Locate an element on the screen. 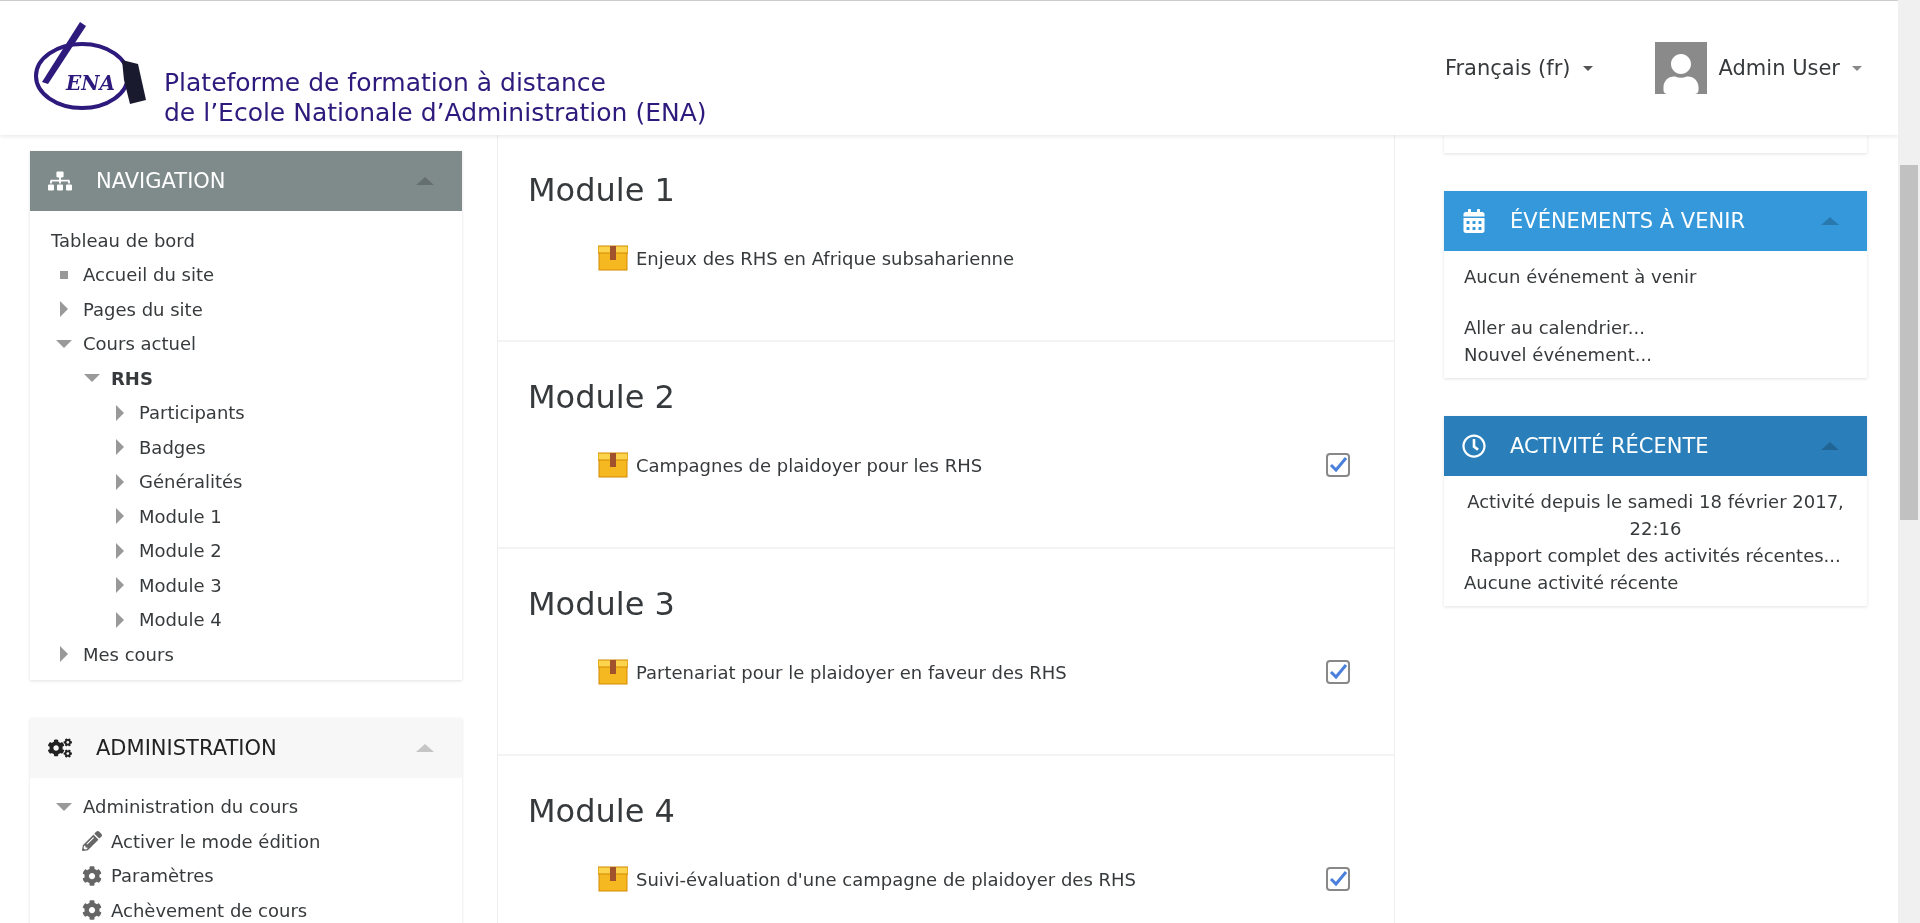 Image resolution: width=1920 pixels, height=923 pixels. nav-item: Activer le mode édition is located at coordinates (216, 841).